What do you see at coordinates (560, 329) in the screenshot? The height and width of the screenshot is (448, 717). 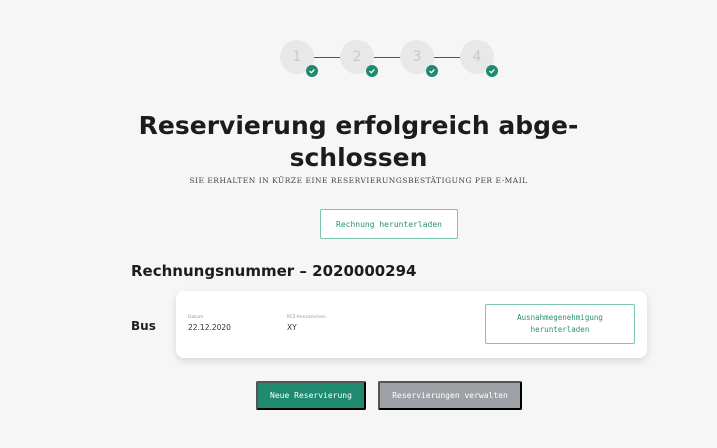 I see `permit-label-line-2: herunterladen` at bounding box center [560, 329].